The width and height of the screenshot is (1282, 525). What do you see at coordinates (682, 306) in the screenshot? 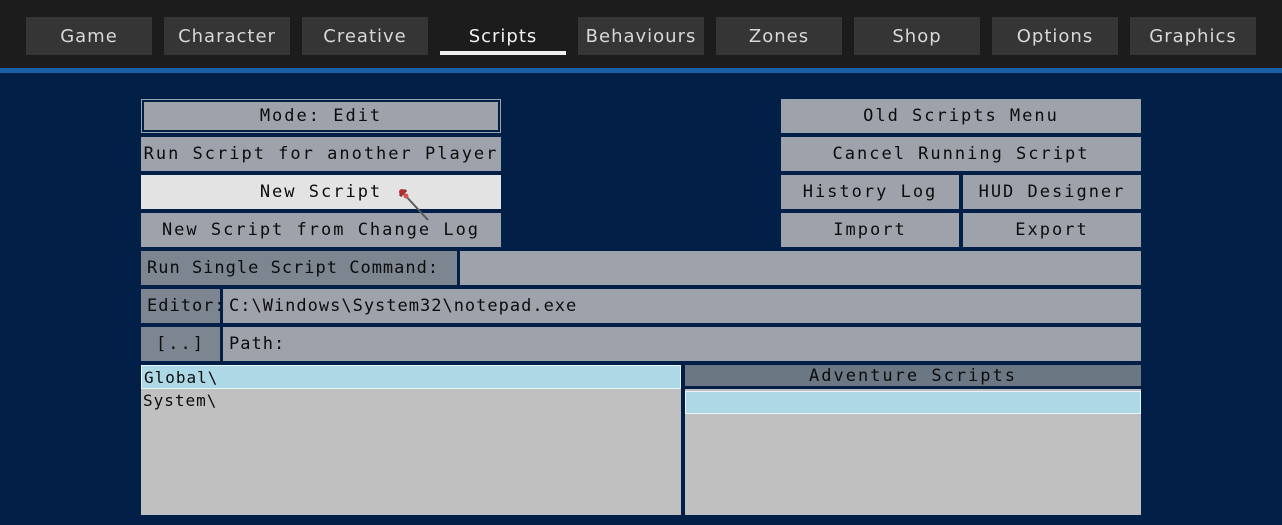
I see `editor-path-input: C:\Windows\System32\notepad.exe` at bounding box center [682, 306].